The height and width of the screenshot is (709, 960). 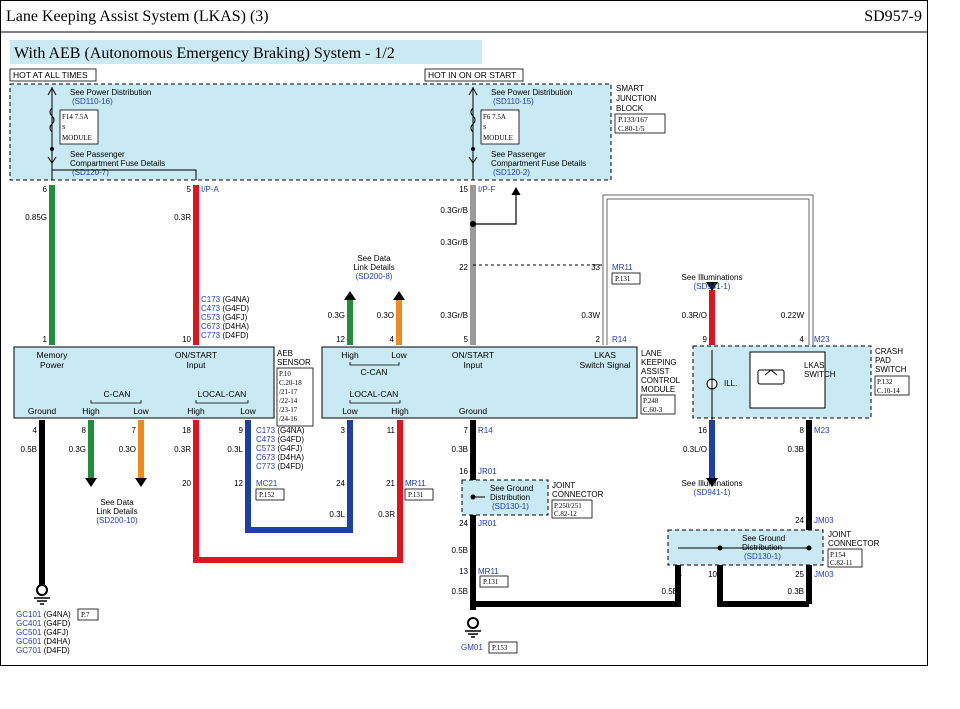 I want to click on svg-text: LANE, so click(x=651, y=353).